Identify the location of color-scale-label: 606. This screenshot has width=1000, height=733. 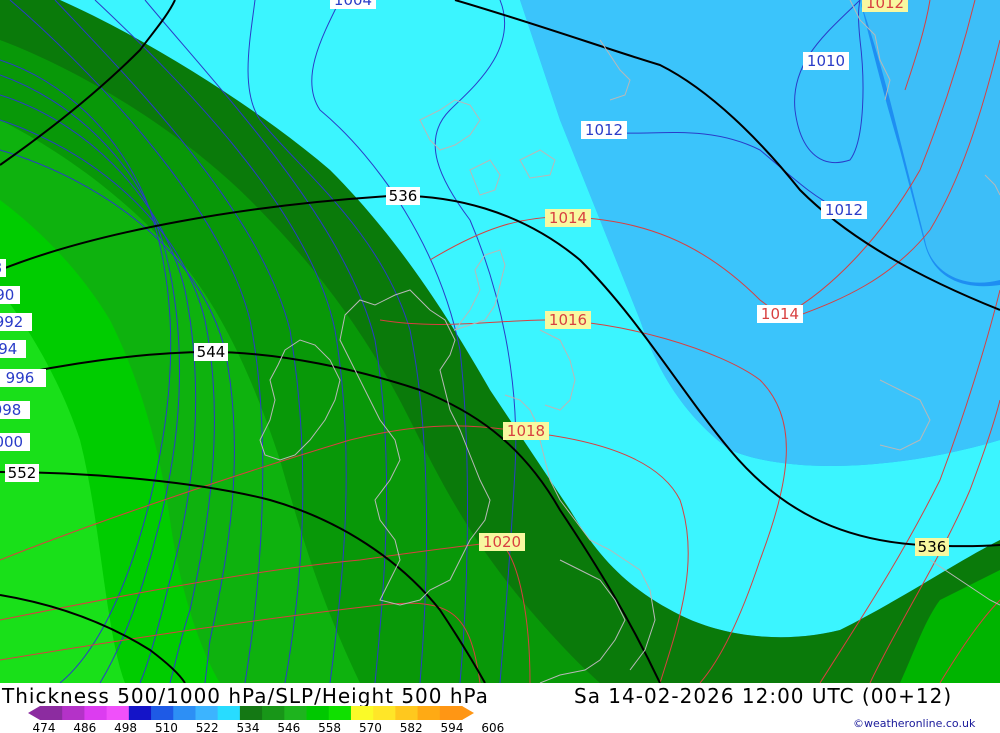
(492, 727).